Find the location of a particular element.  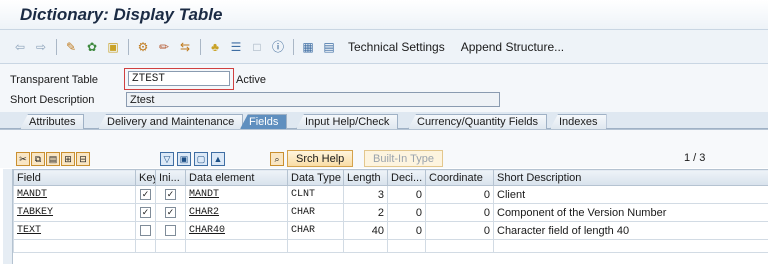

table-name-field: ZTEST is located at coordinates (179, 78).